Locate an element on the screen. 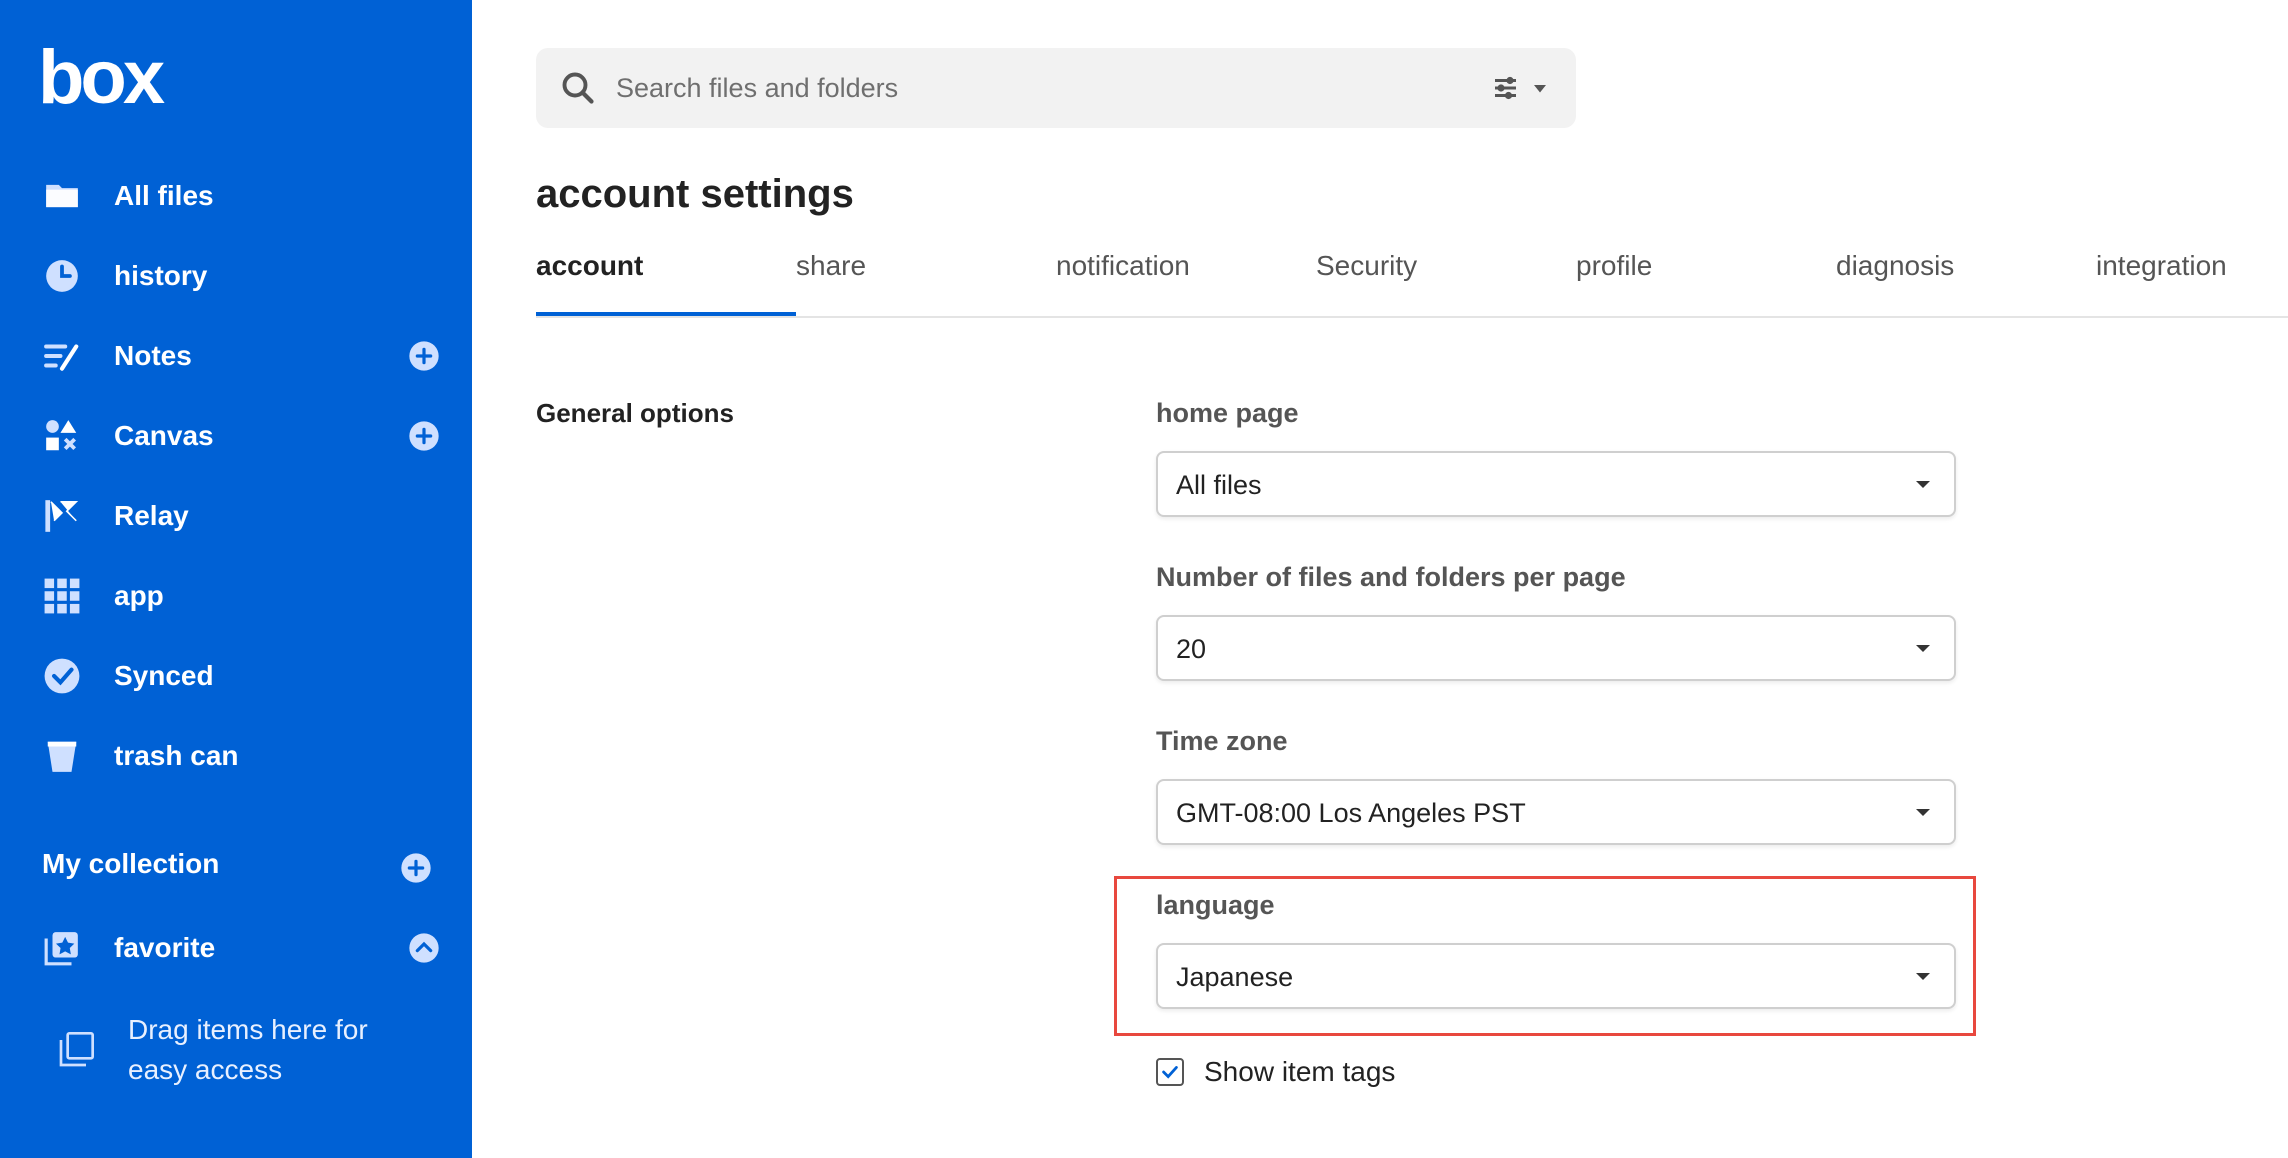 This screenshot has width=2288, height=1158. sidebar-item-label: history is located at coordinates (161, 275).